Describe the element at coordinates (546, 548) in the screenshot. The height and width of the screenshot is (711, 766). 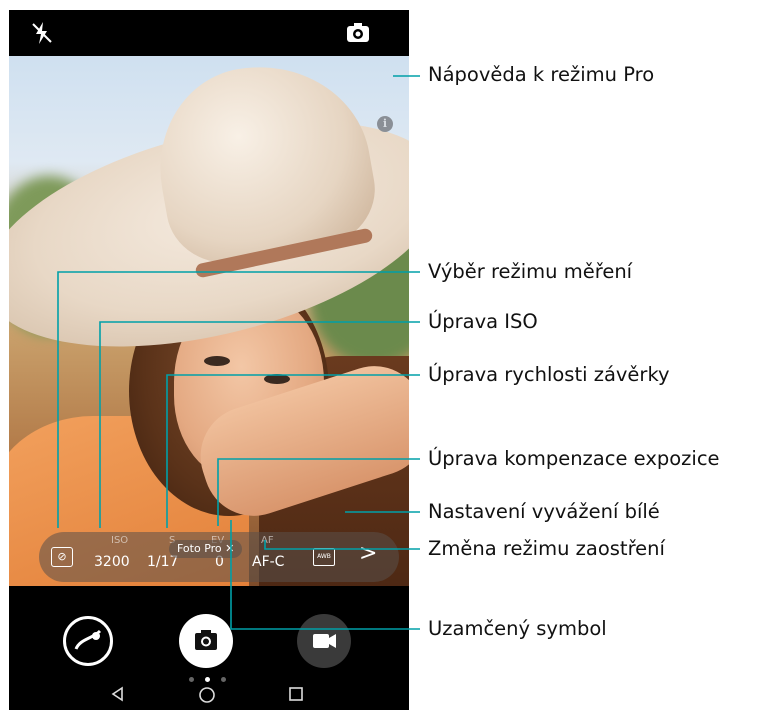
I see `callout-af: Změna režimu zaostření` at that location.